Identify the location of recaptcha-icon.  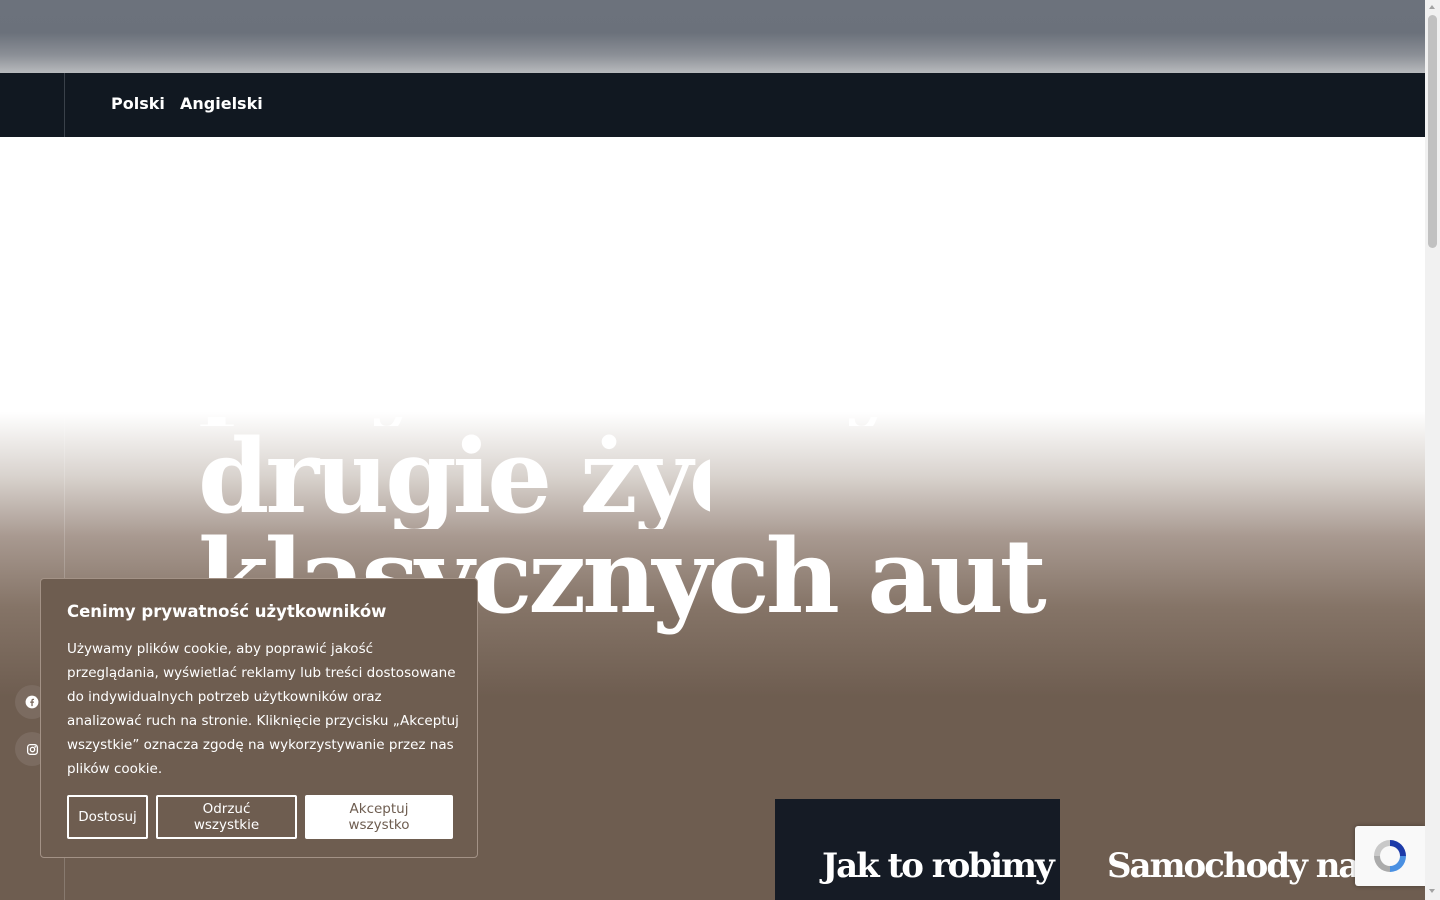
(1390, 856).